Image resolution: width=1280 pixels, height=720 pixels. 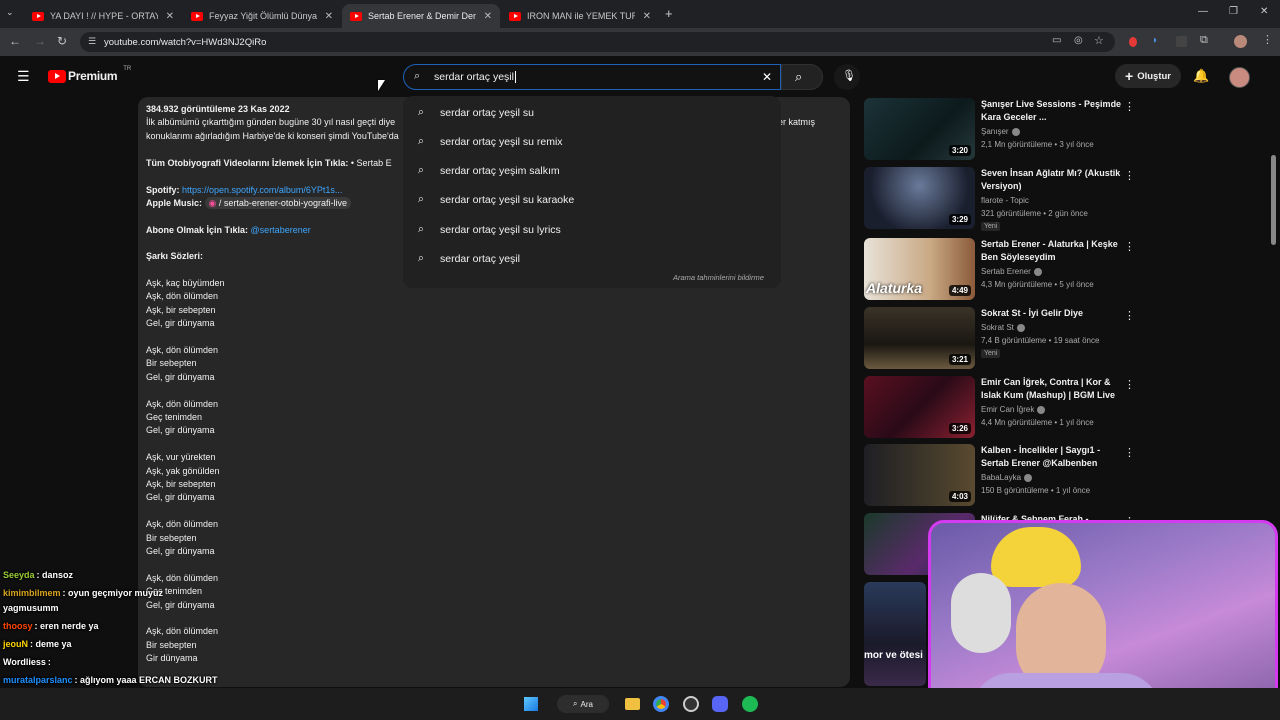 I want to click on video-thumbnail: 3:29, so click(x=919, y=198).